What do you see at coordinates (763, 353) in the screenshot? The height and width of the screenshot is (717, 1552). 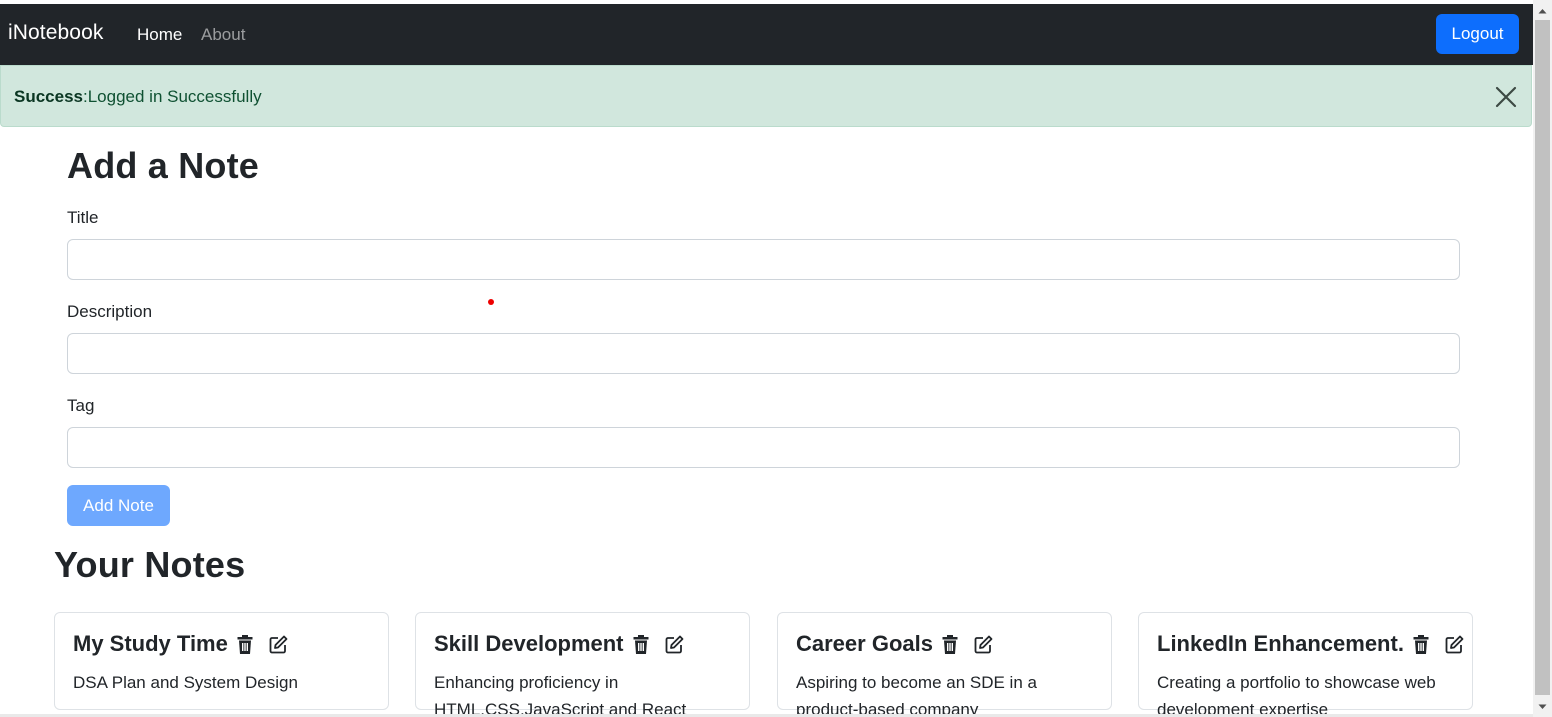 I see `description-input` at bounding box center [763, 353].